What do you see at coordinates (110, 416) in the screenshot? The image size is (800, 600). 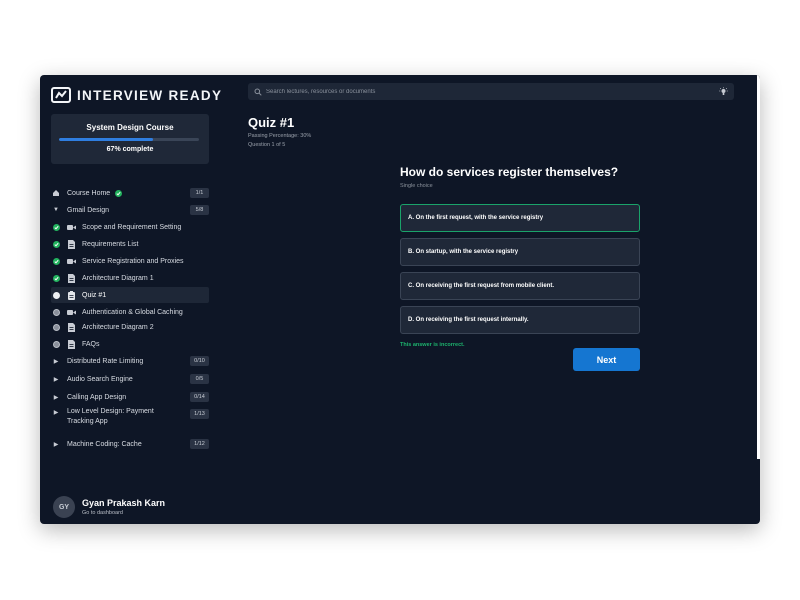 I see `sidebar-section-label: Low Level Design: Payment Tracking App` at bounding box center [110, 416].